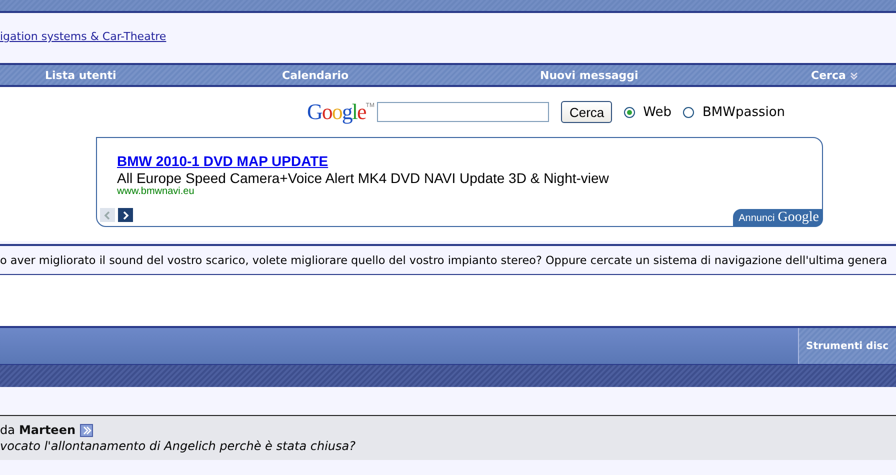 Image resolution: width=896 pixels, height=475 pixels. Describe the element at coordinates (463, 112) in the screenshot. I see `search-field` at that location.